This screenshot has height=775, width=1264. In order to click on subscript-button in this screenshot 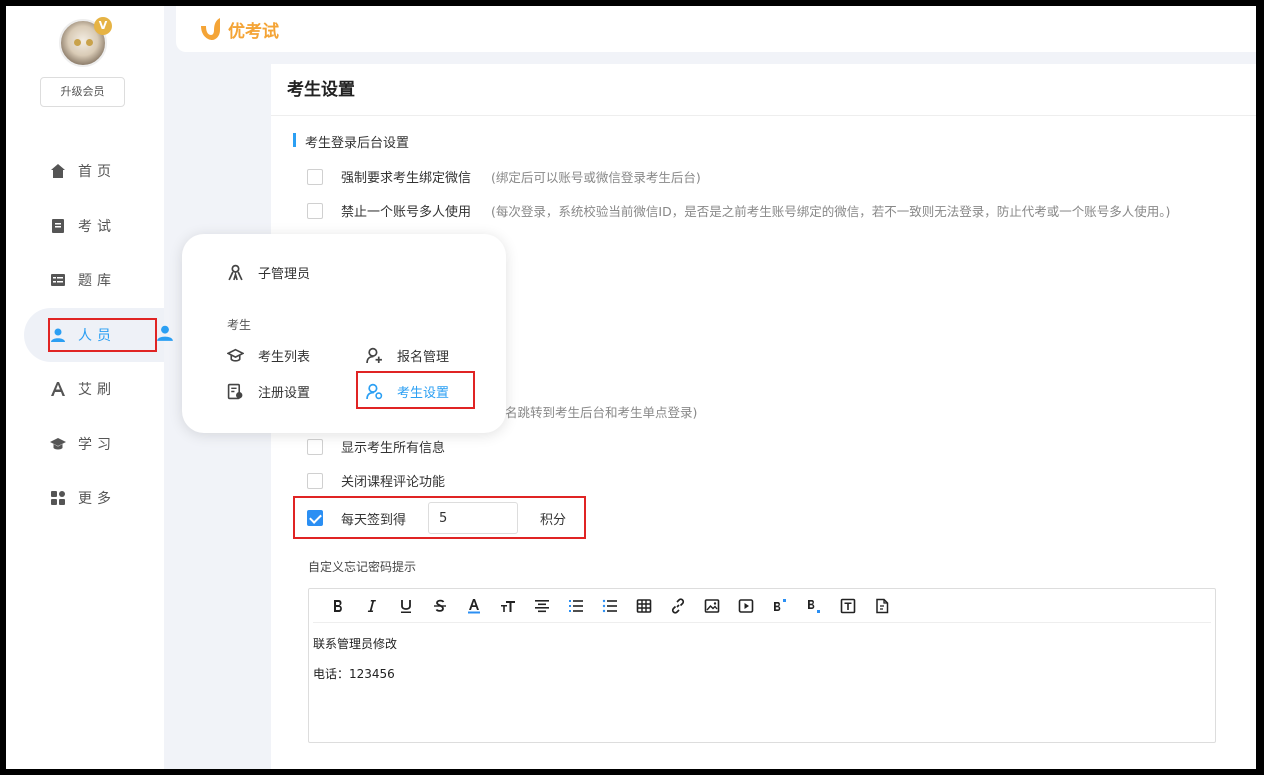, I will do `click(814, 606)`.